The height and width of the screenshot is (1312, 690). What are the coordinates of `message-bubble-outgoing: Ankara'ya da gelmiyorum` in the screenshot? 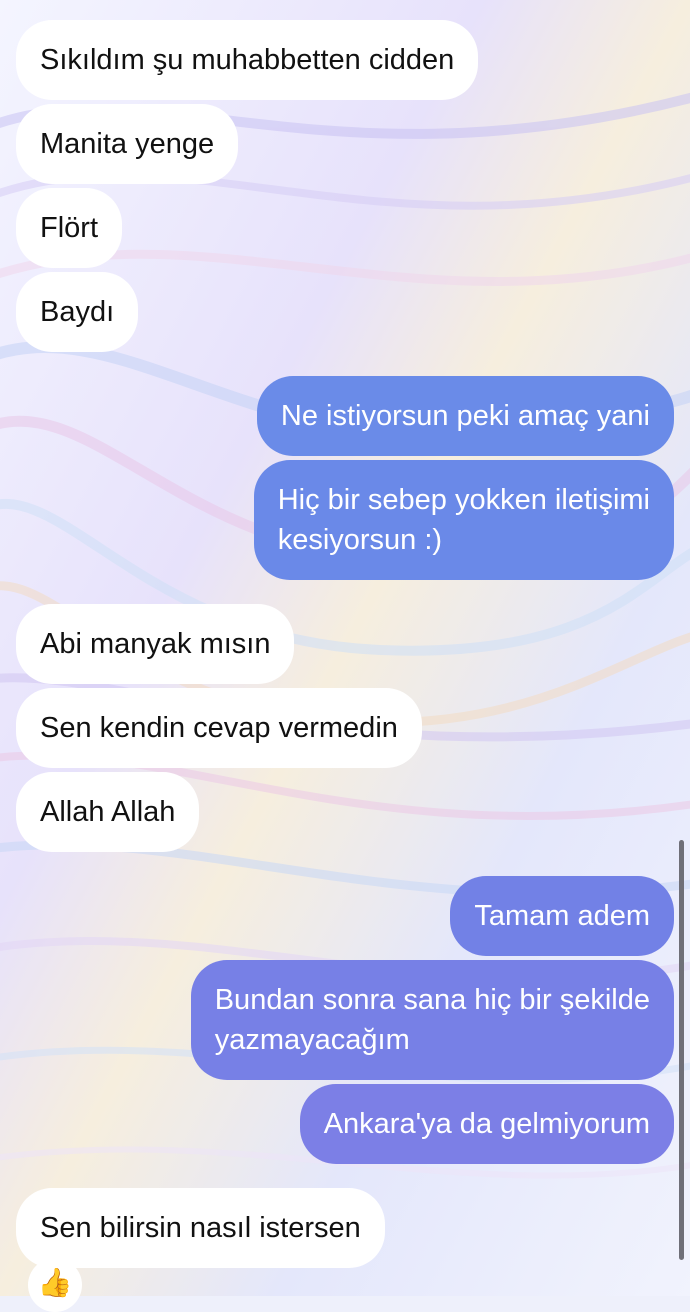 It's located at (486, 1124).